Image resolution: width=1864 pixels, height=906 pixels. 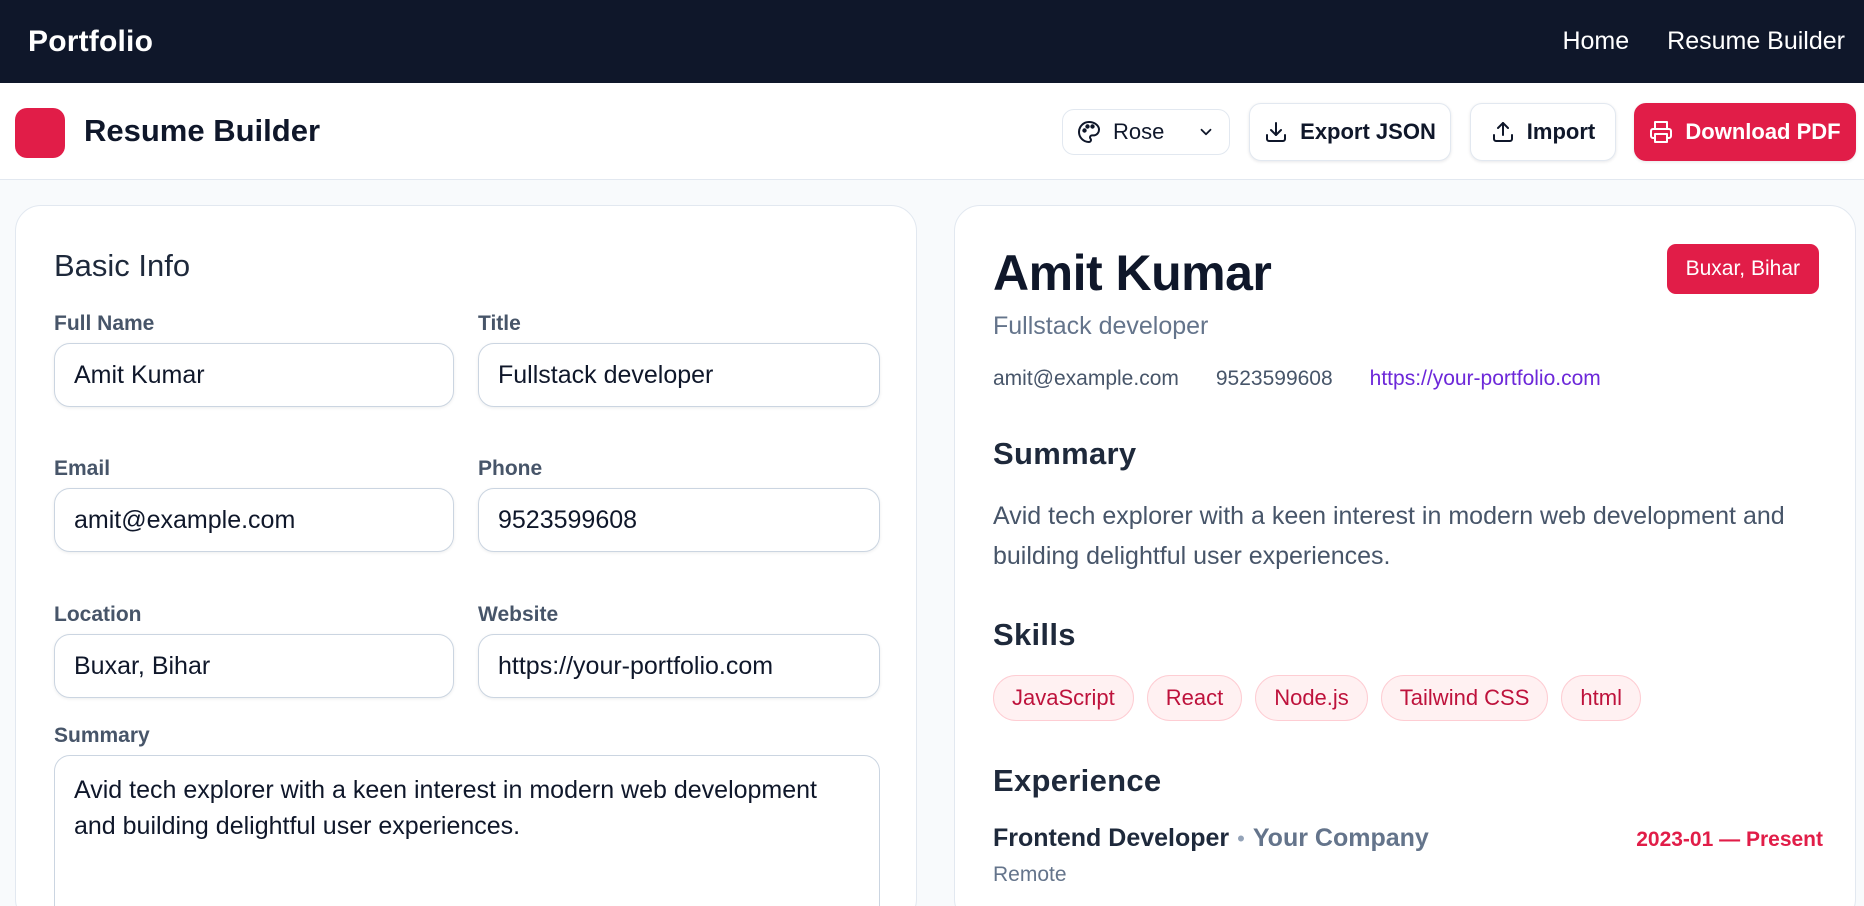 What do you see at coordinates (1485, 379) in the screenshot?
I see `preview-website-link: https://your-portfolio.com` at bounding box center [1485, 379].